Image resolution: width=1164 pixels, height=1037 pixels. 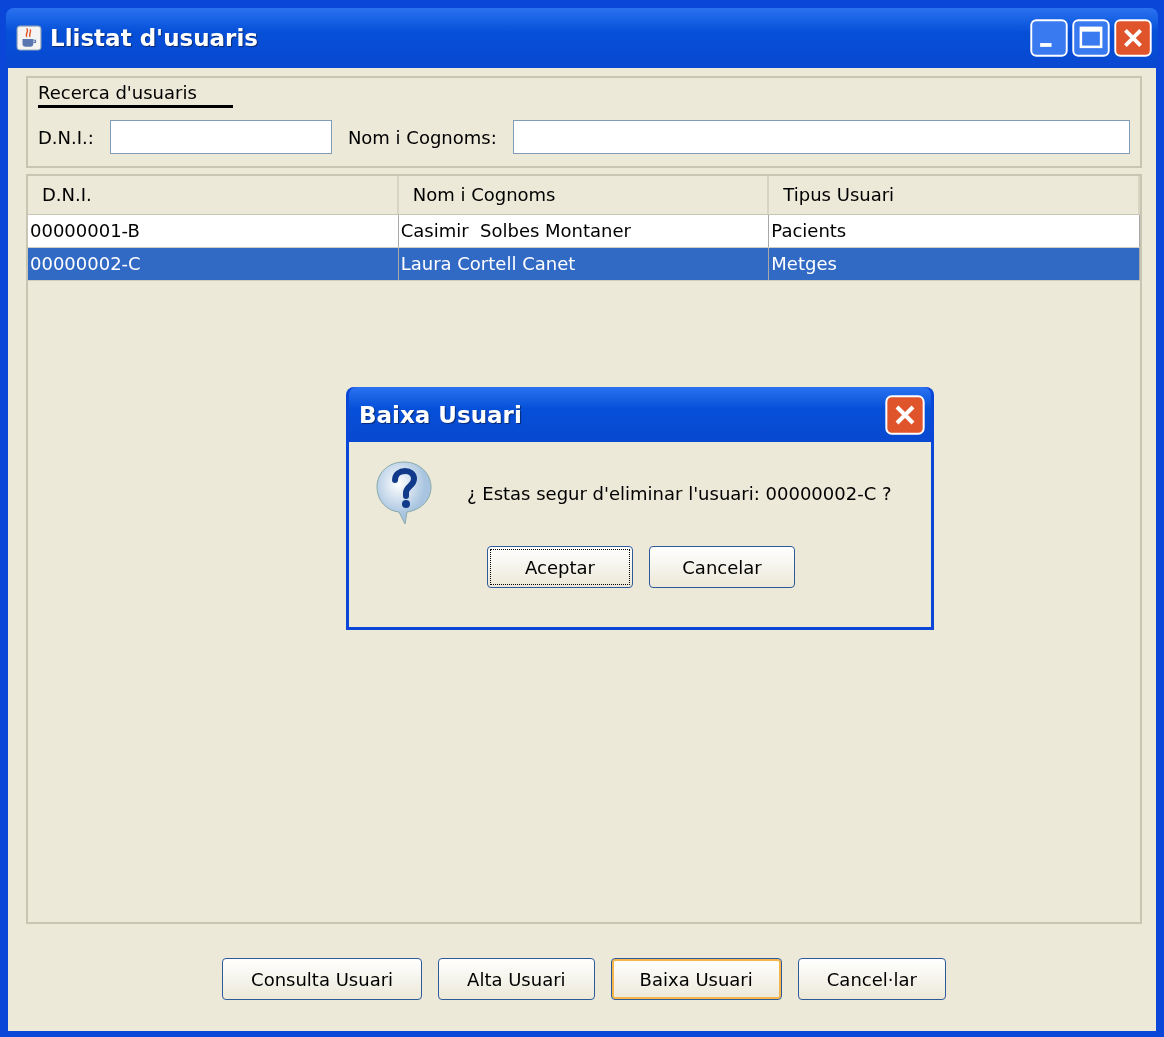 What do you see at coordinates (696, 979) in the screenshot?
I see `action-button: Baixa Usuari` at bounding box center [696, 979].